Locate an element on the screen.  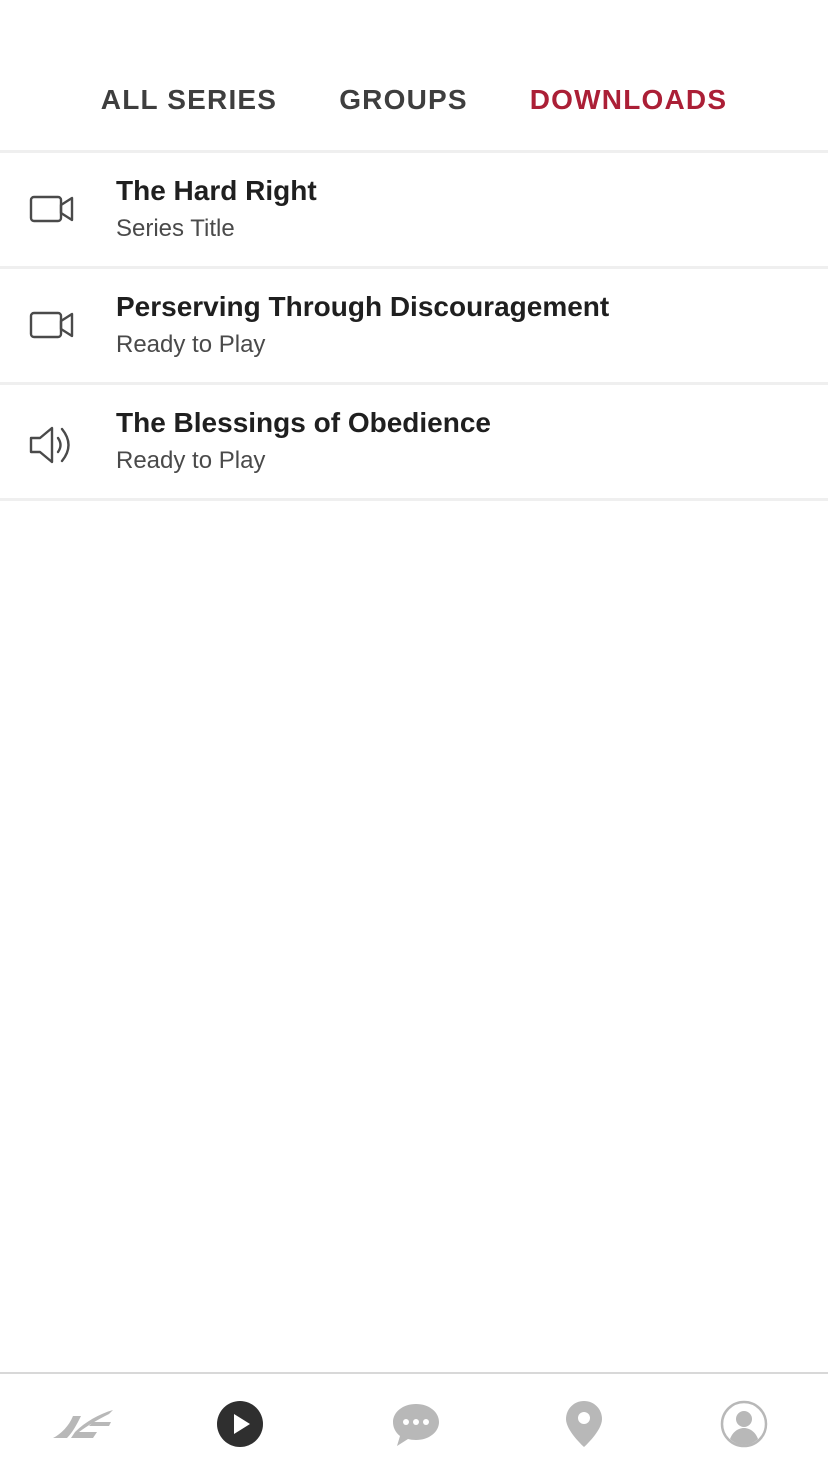
play-circle-icon is located at coordinates (240, 1426).